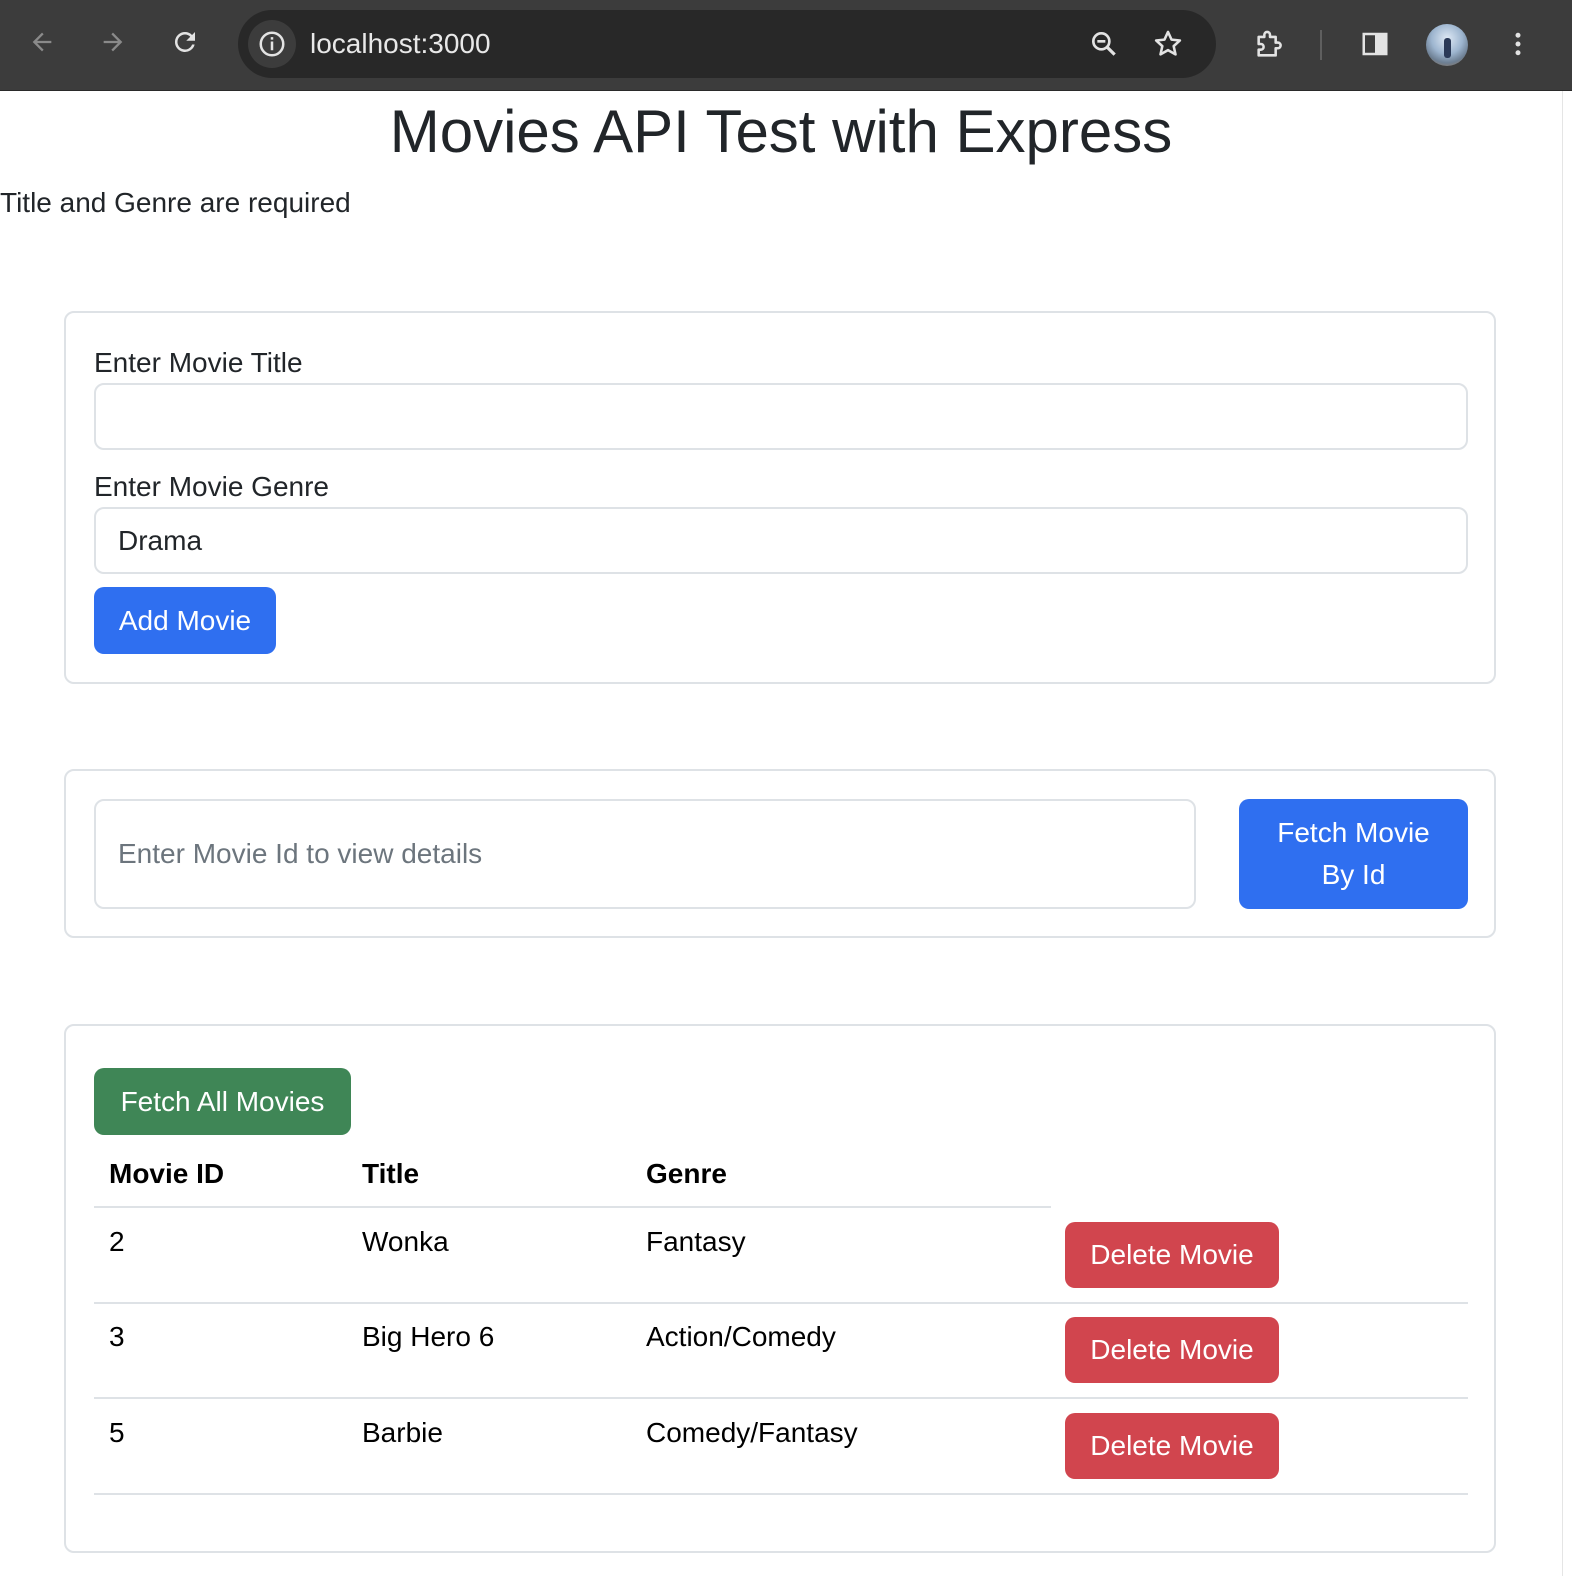  What do you see at coordinates (117, 1432) in the screenshot?
I see `movie-id-cell: 5` at bounding box center [117, 1432].